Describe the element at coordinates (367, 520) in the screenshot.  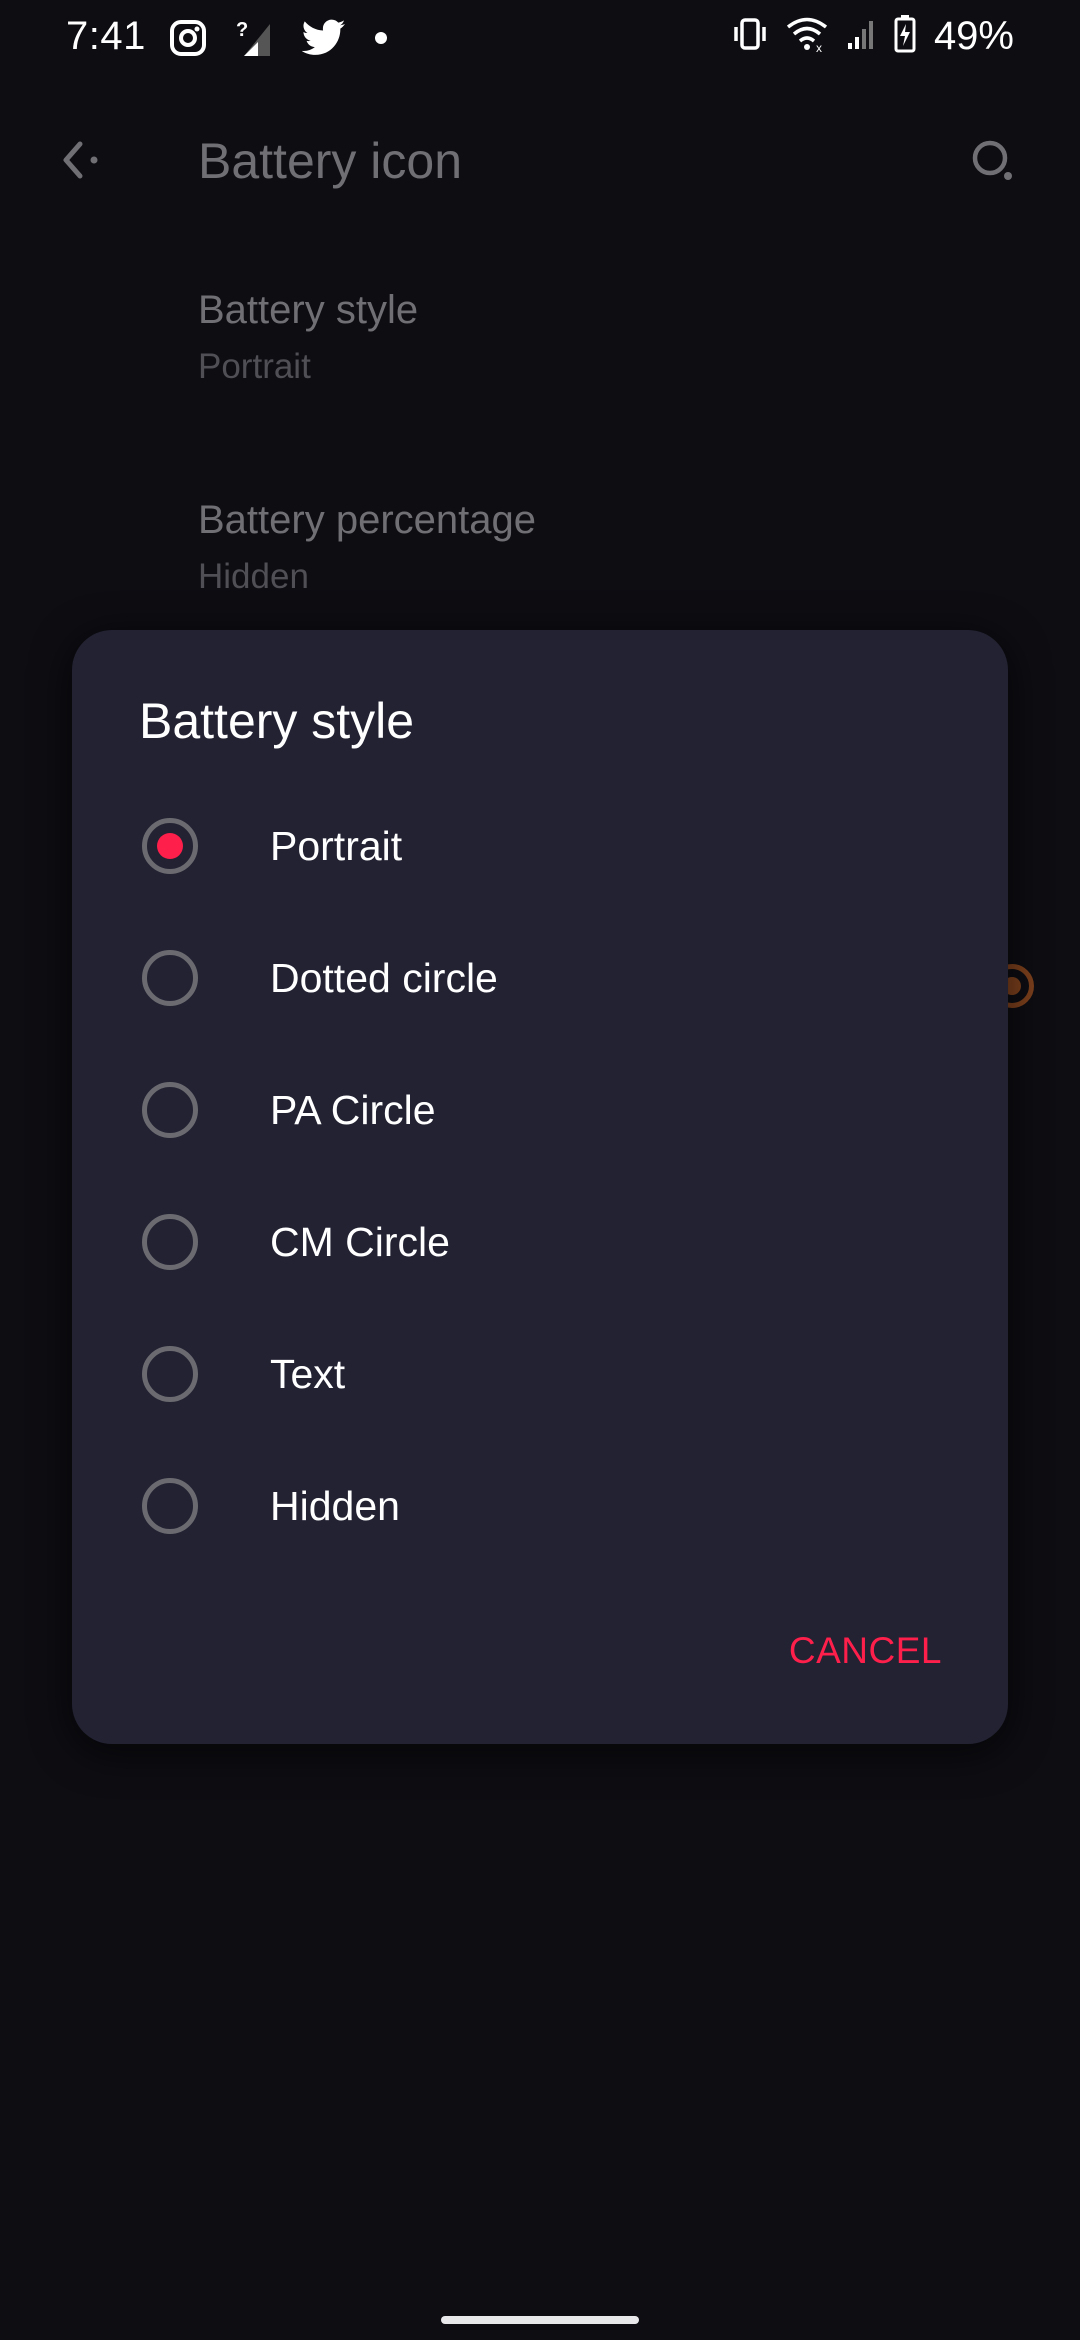
I see `setting-title: Battery percentage` at that location.